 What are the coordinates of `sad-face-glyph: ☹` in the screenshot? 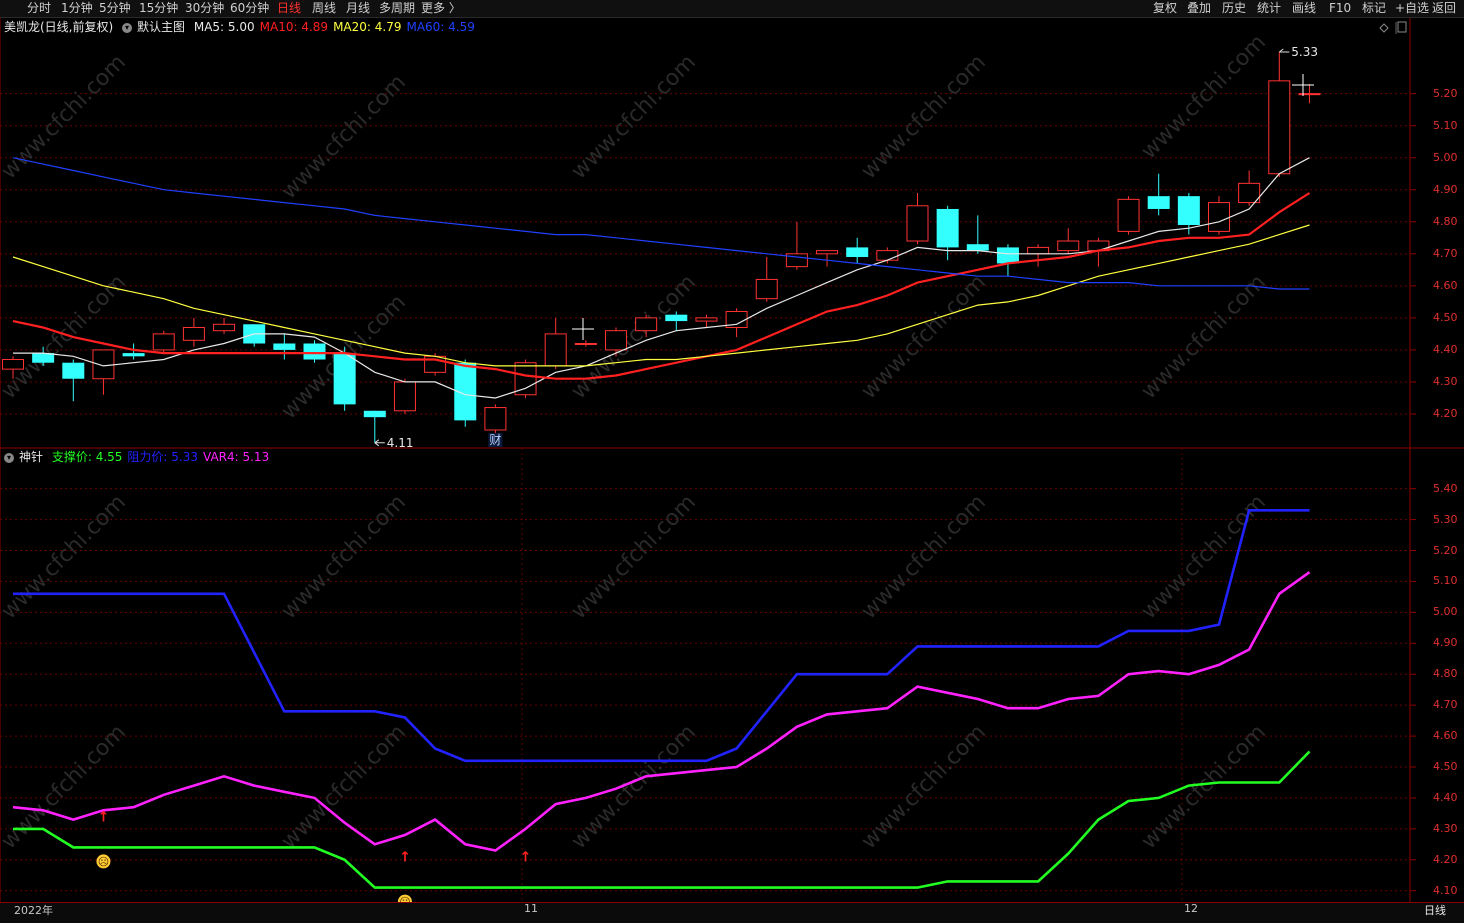 It's located at (103, 861).